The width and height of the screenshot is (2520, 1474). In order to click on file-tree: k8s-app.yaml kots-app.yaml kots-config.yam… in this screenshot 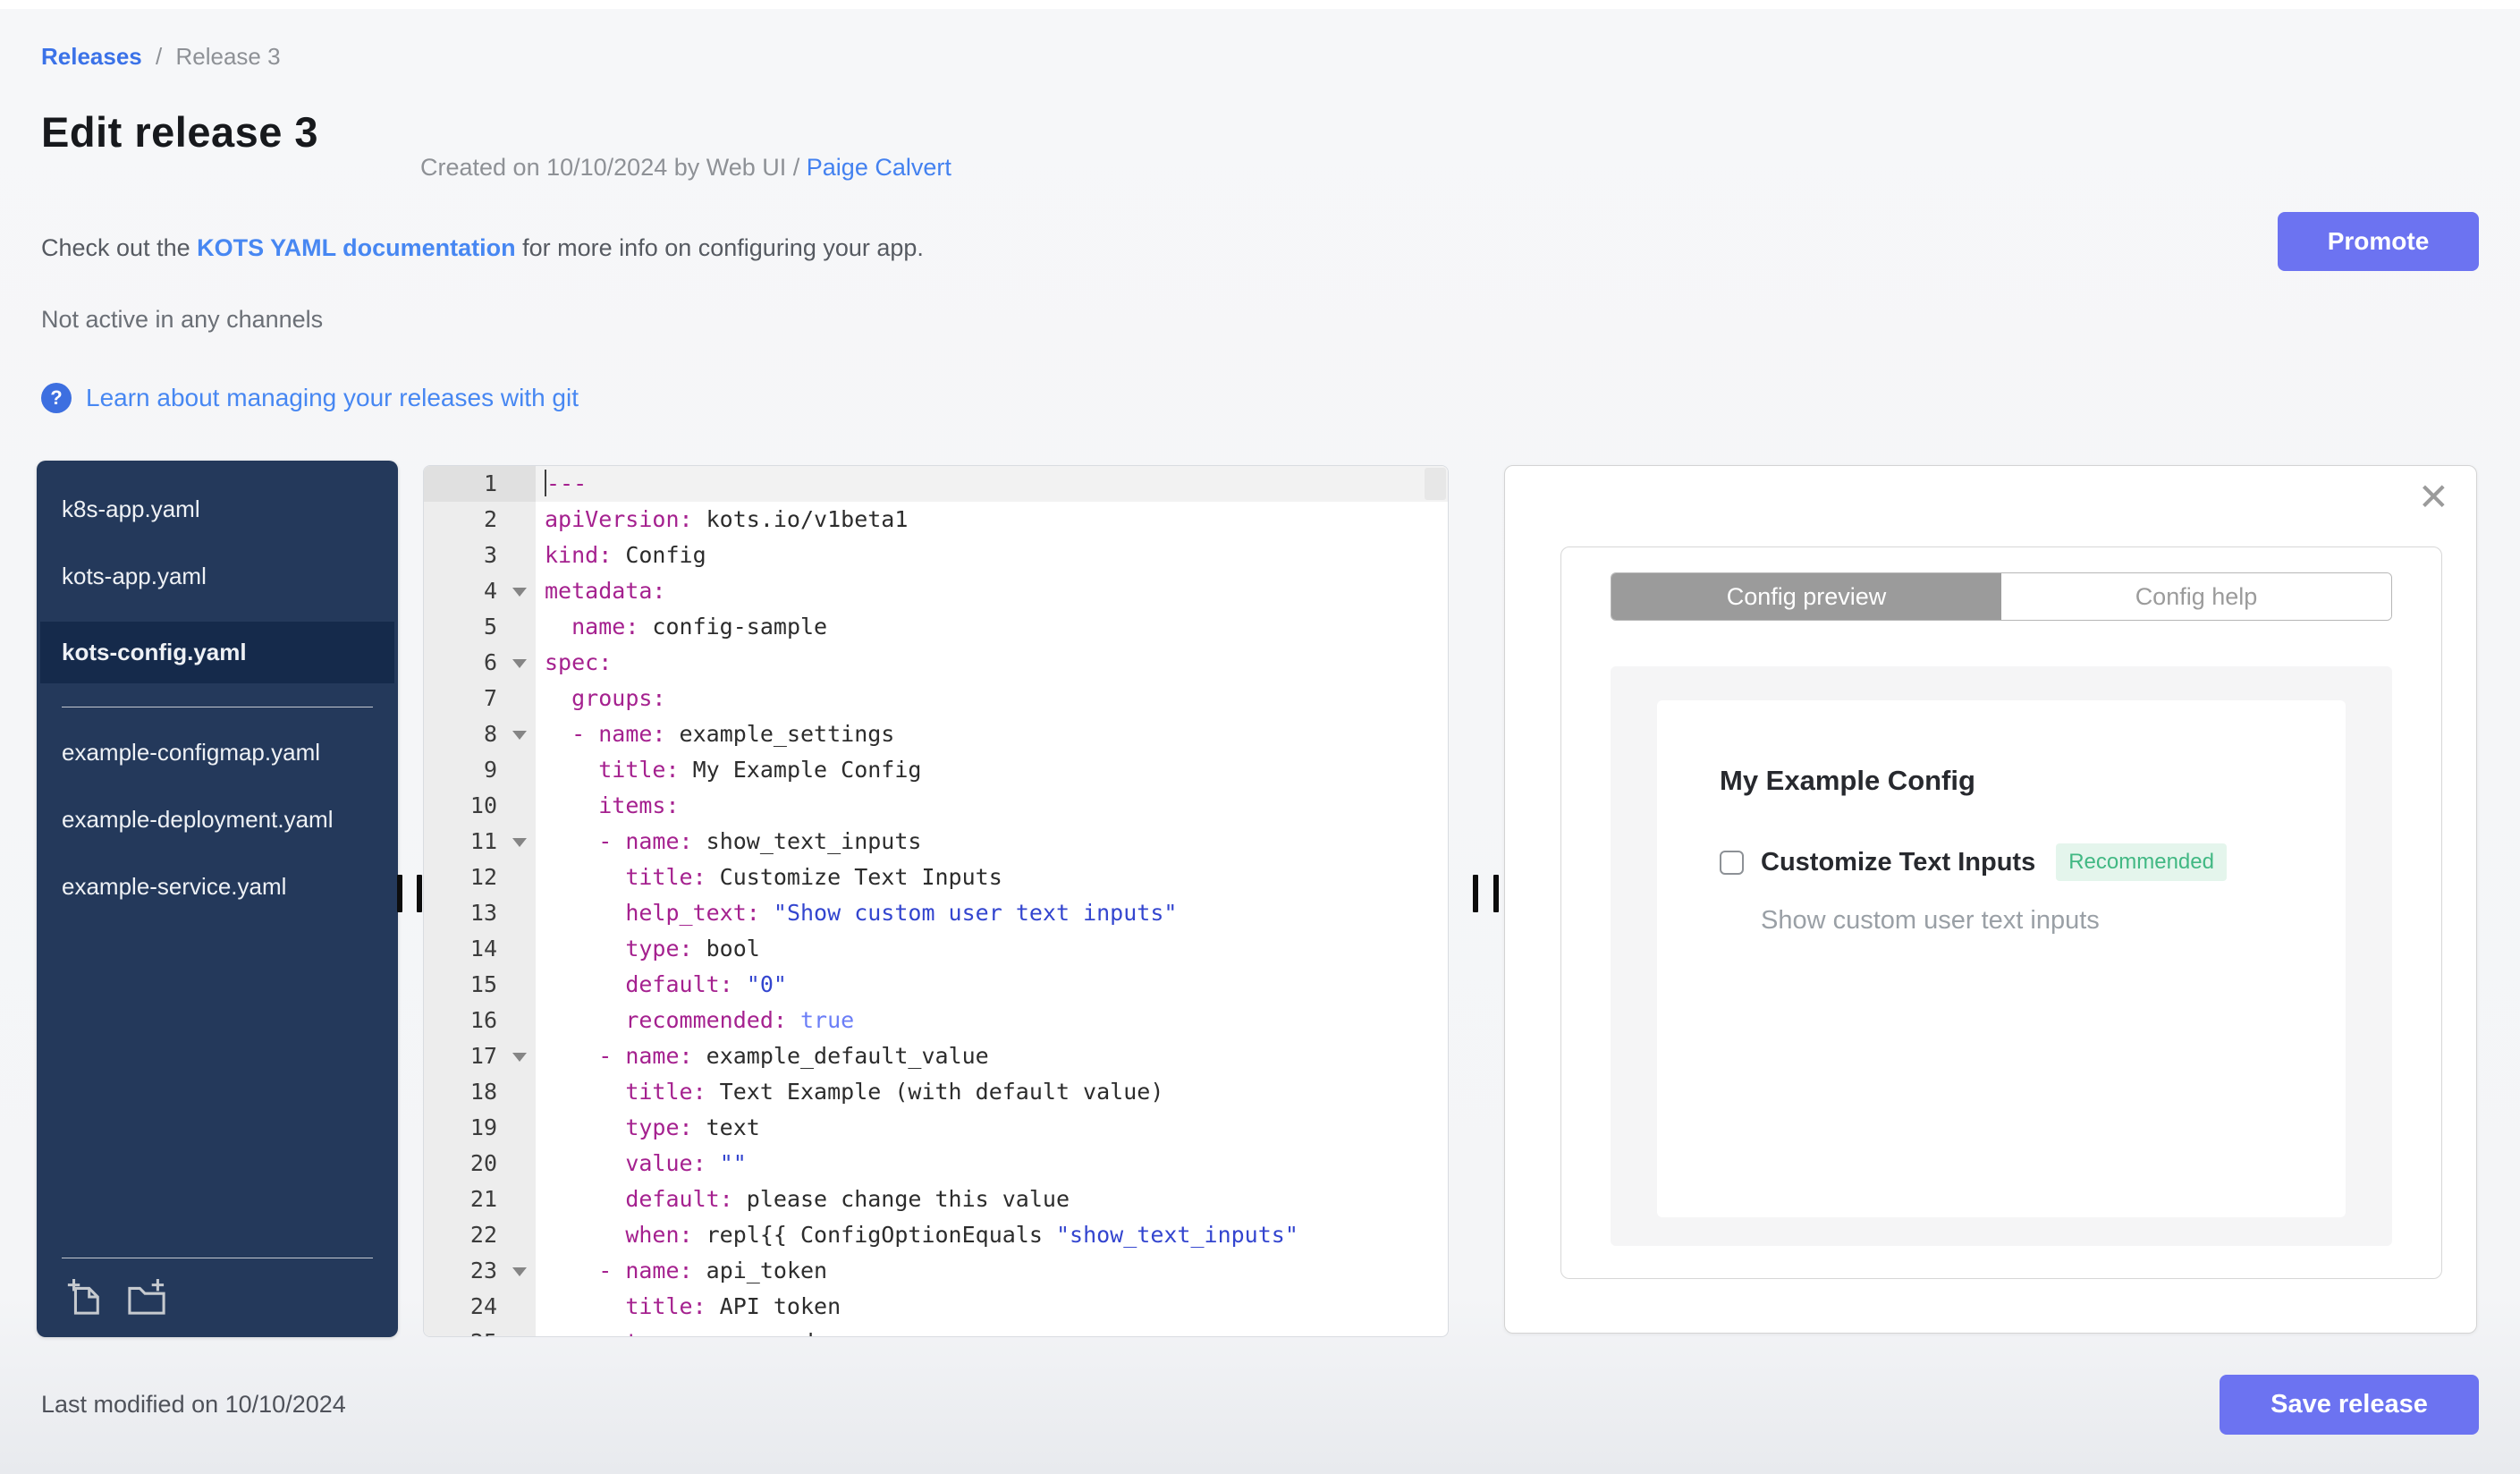, I will do `click(217, 899)`.